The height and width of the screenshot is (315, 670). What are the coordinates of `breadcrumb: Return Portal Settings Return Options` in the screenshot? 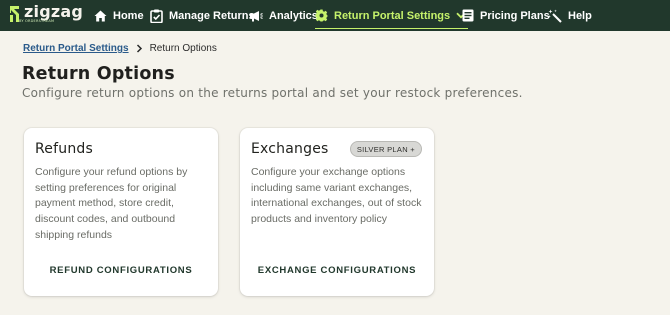 It's located at (120, 48).